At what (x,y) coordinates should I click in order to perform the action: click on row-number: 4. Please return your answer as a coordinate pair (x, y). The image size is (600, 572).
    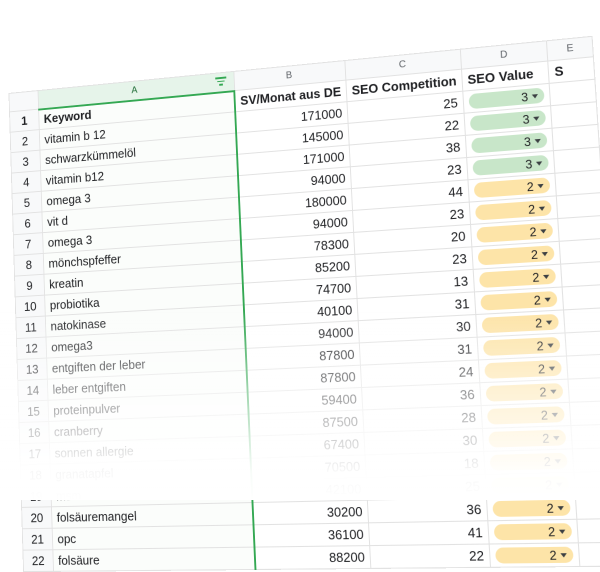
    Looking at the image, I should click on (26, 182).